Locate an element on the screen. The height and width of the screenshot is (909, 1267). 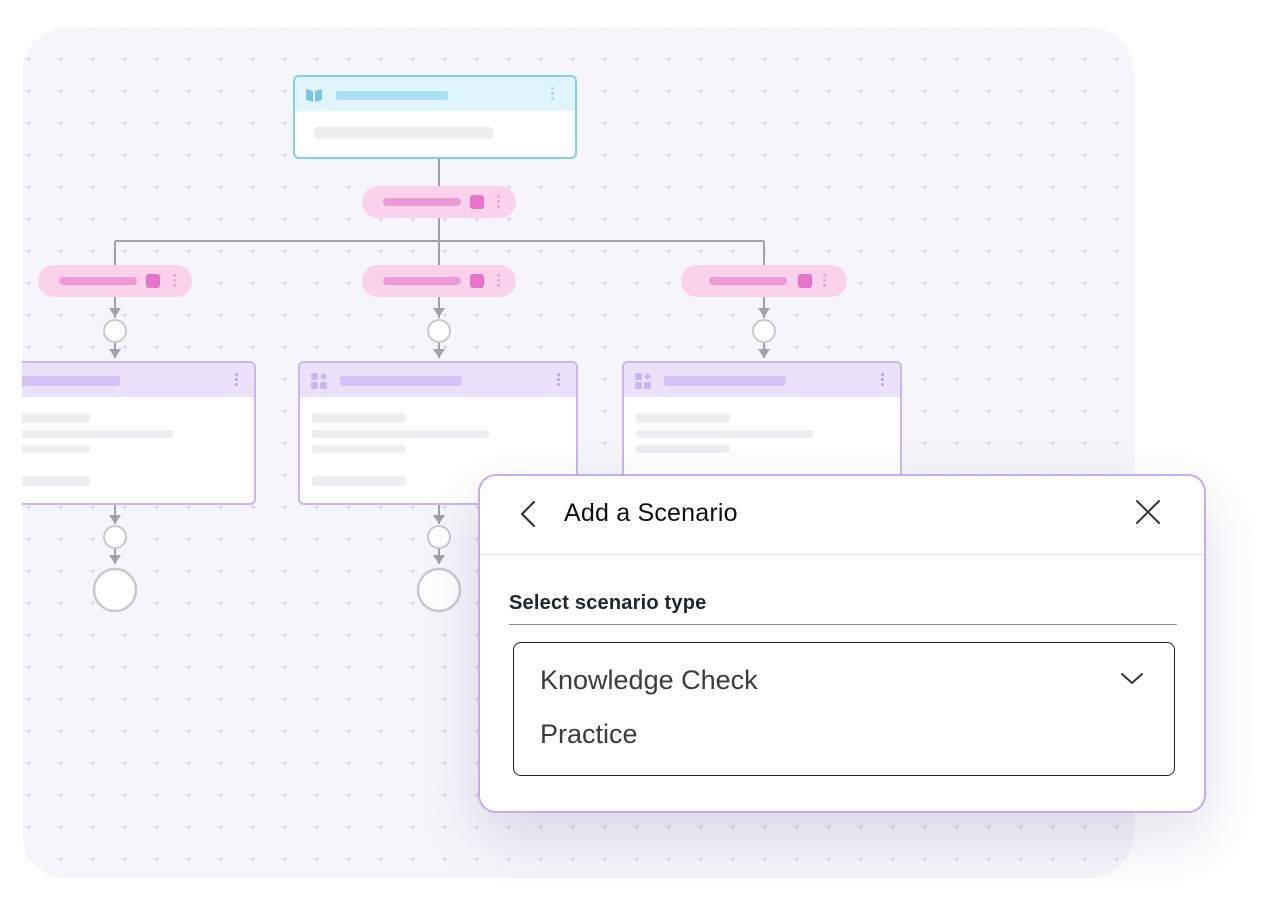
book-icon is located at coordinates (314, 95).